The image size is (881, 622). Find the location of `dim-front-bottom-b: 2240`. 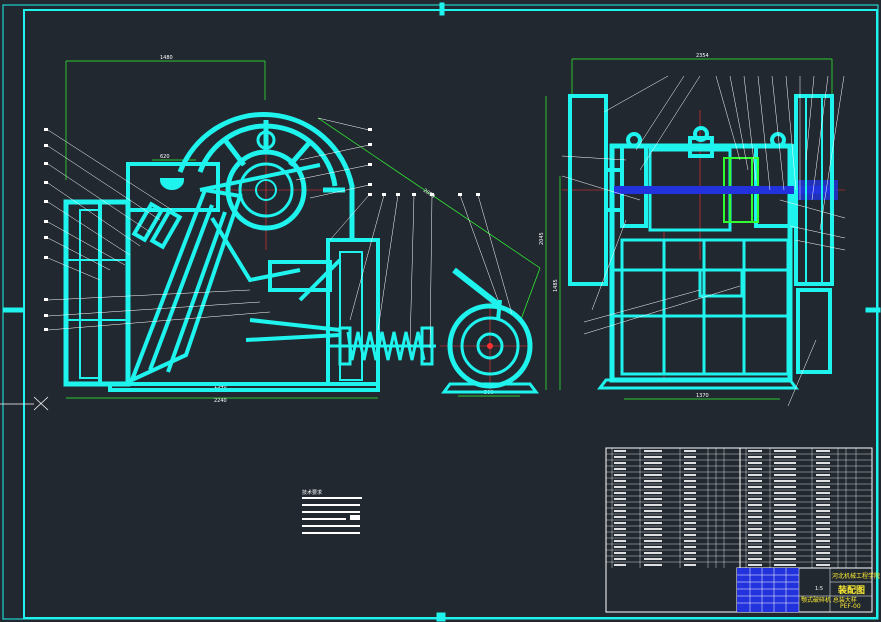

dim-front-bottom-b: 2240 is located at coordinates (220, 401).